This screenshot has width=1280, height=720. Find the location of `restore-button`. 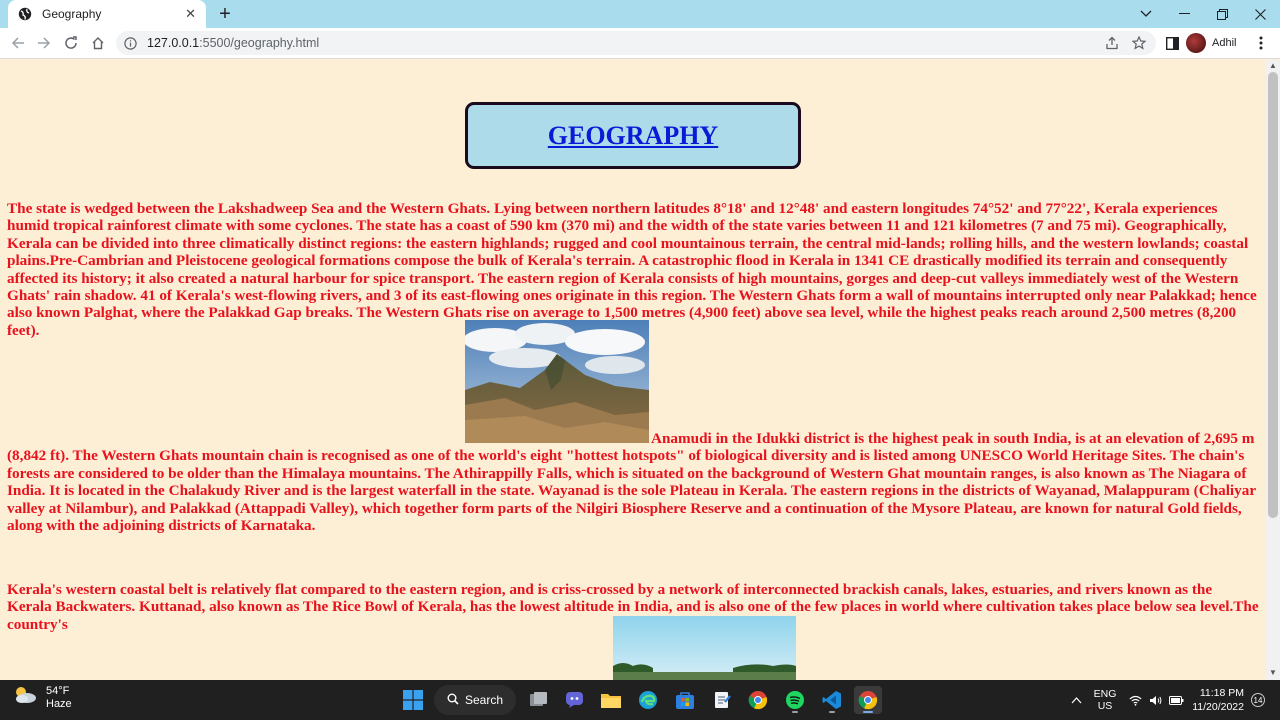

restore-button is located at coordinates (1222, 14).